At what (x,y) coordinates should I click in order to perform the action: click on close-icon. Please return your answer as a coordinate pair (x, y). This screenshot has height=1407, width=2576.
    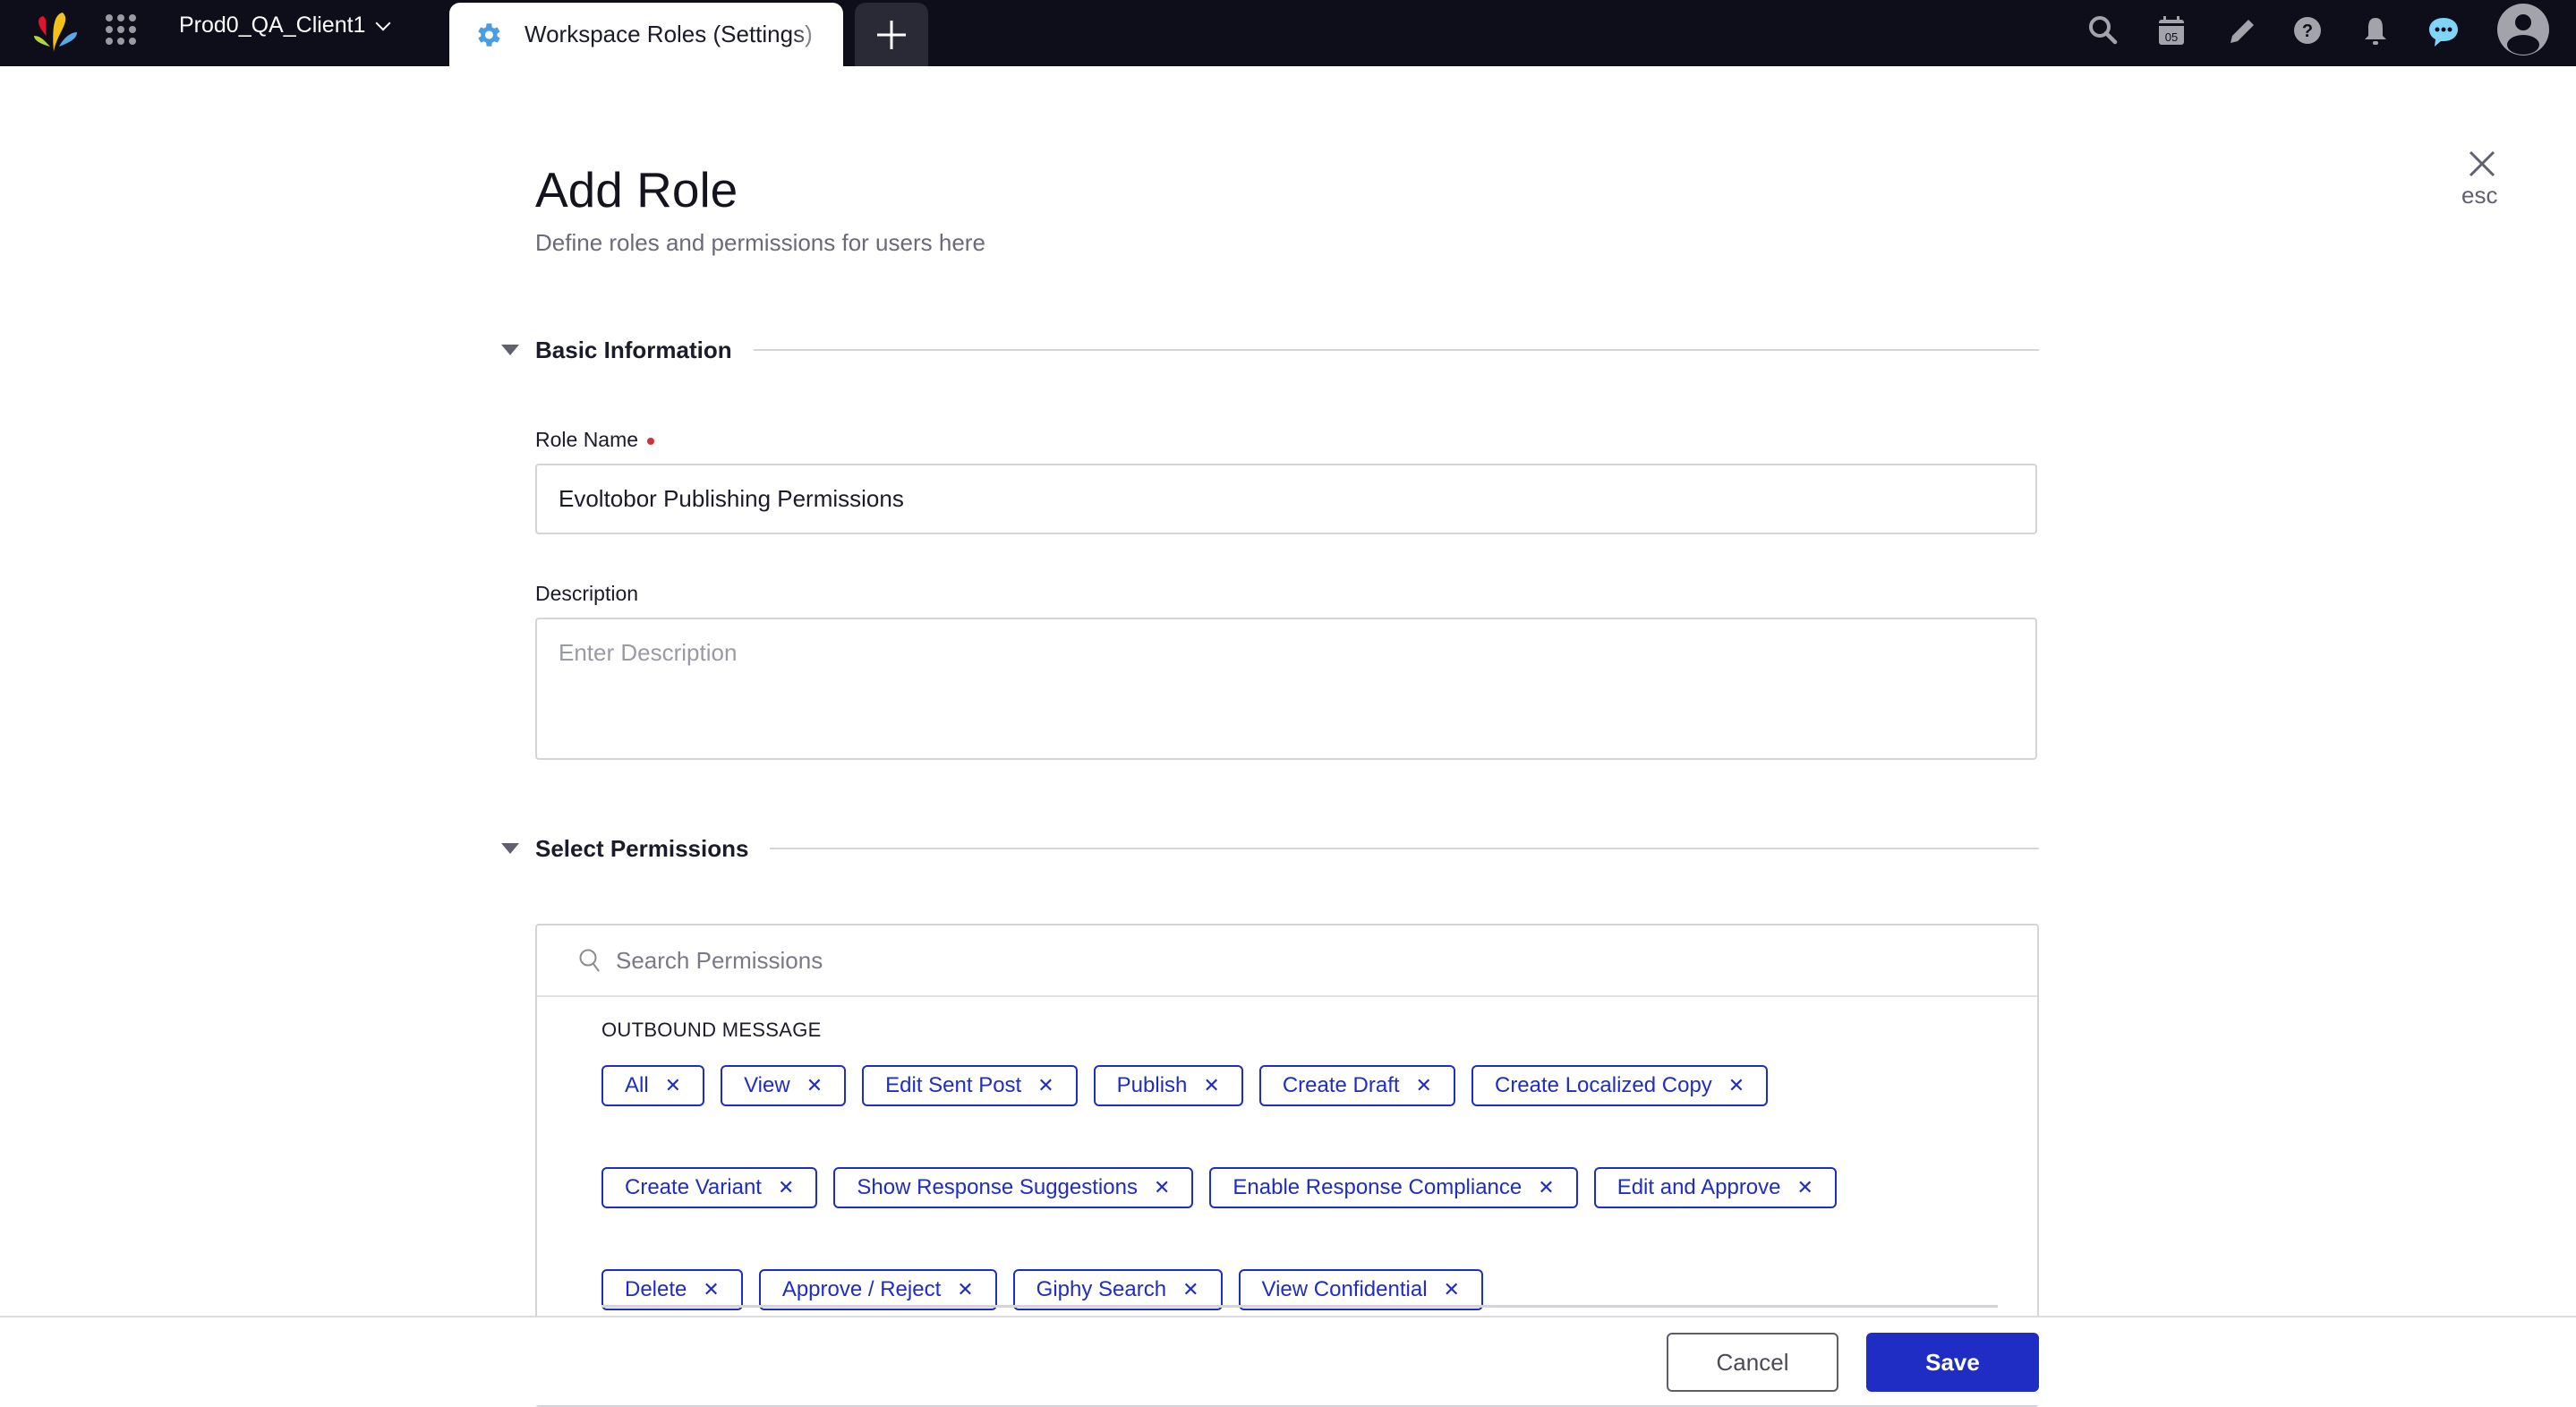
    Looking at the image, I should click on (2482, 164).